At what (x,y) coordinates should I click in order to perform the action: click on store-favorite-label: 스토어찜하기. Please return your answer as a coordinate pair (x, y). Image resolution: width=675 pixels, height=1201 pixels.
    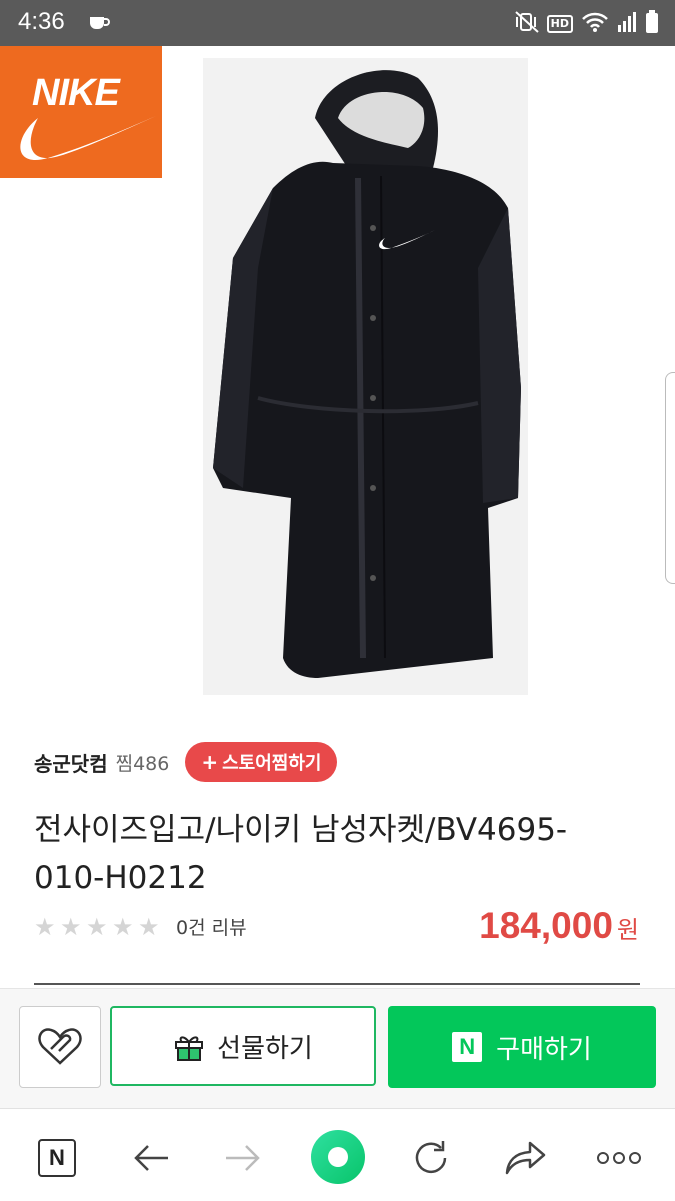
    Looking at the image, I should click on (272, 763).